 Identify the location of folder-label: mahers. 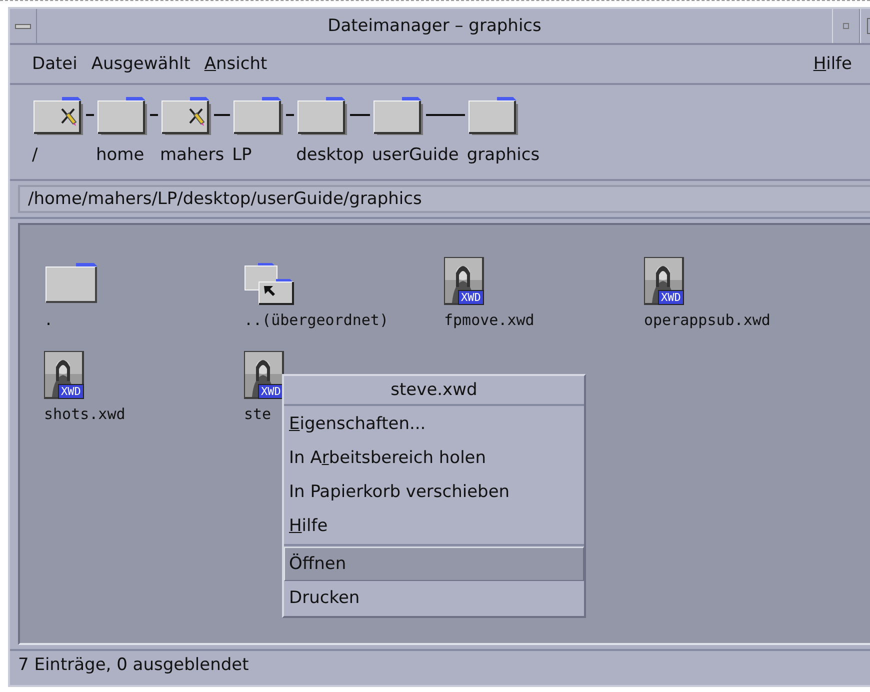
(196, 155).